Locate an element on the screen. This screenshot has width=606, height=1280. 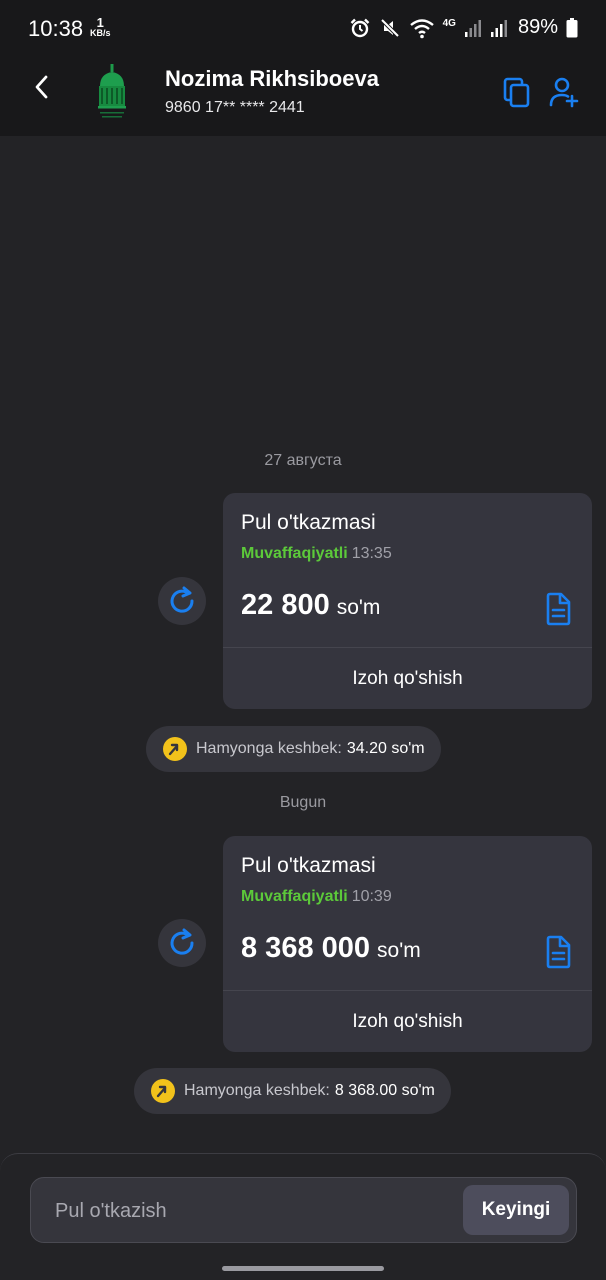
battery-percent: 89% is located at coordinates (537, 27).